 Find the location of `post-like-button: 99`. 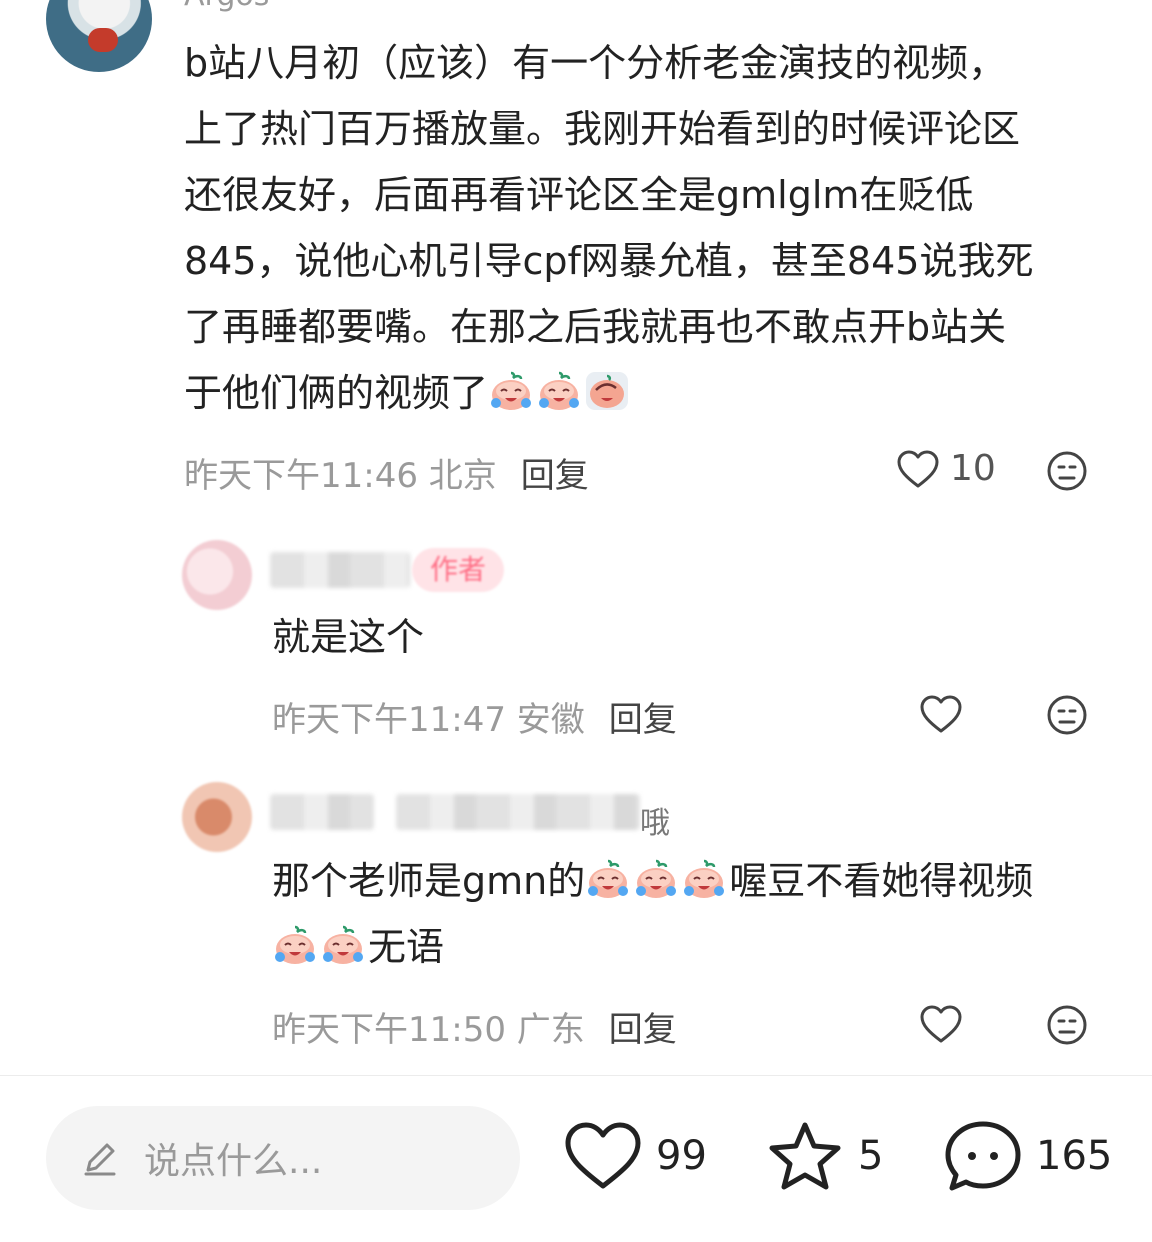

post-like-button: 99 is located at coordinates (635, 1156).